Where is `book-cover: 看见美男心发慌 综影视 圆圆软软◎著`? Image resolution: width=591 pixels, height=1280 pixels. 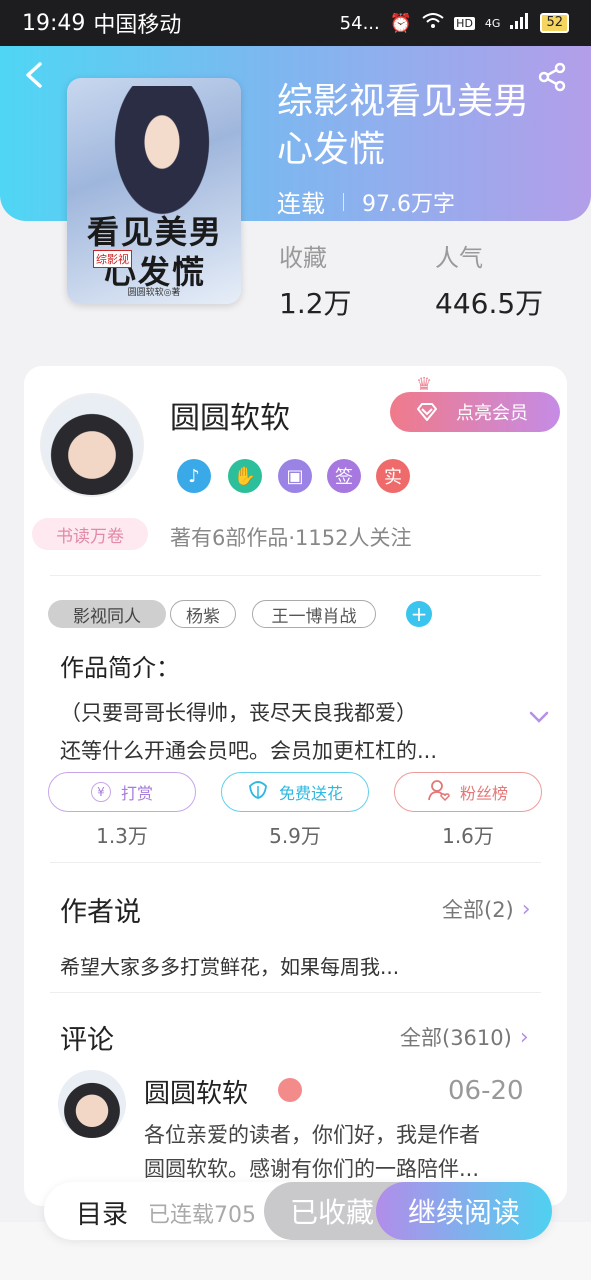 book-cover: 看见美男心发慌 综影视 圆圆软软◎著 is located at coordinates (154, 191).